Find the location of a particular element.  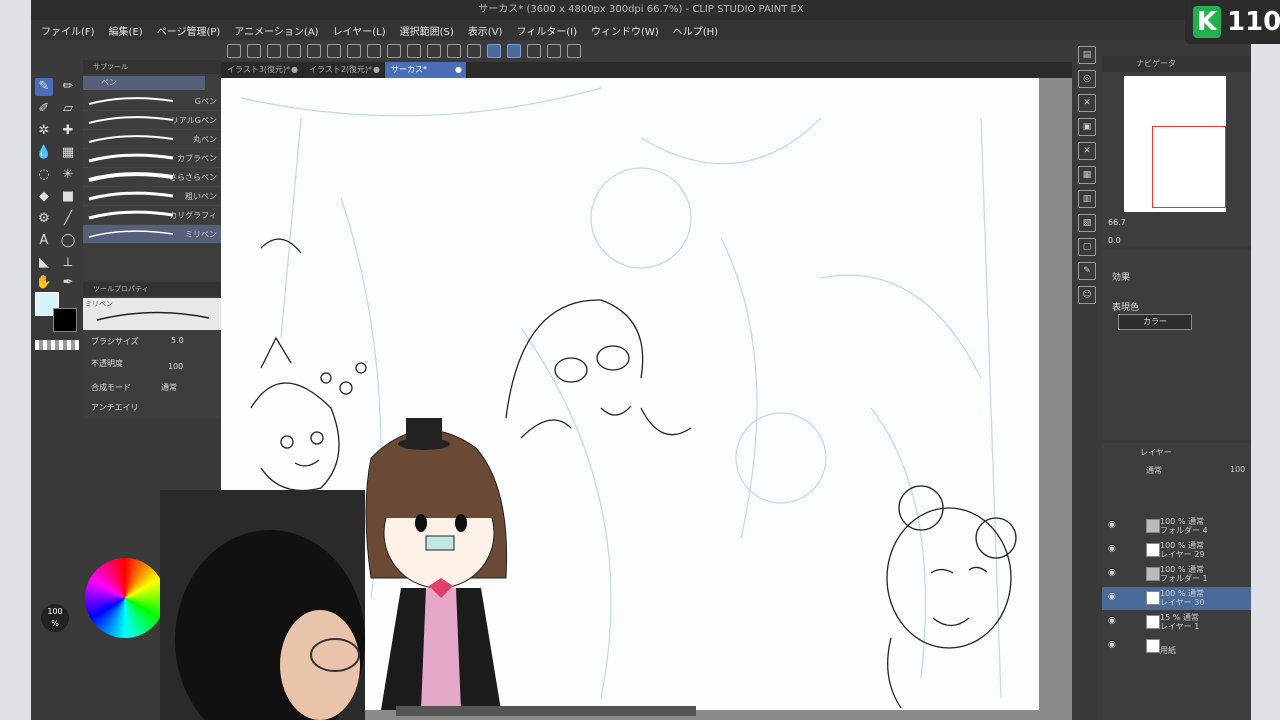

pencil-tool-icon: ✏ is located at coordinates (68, 87).